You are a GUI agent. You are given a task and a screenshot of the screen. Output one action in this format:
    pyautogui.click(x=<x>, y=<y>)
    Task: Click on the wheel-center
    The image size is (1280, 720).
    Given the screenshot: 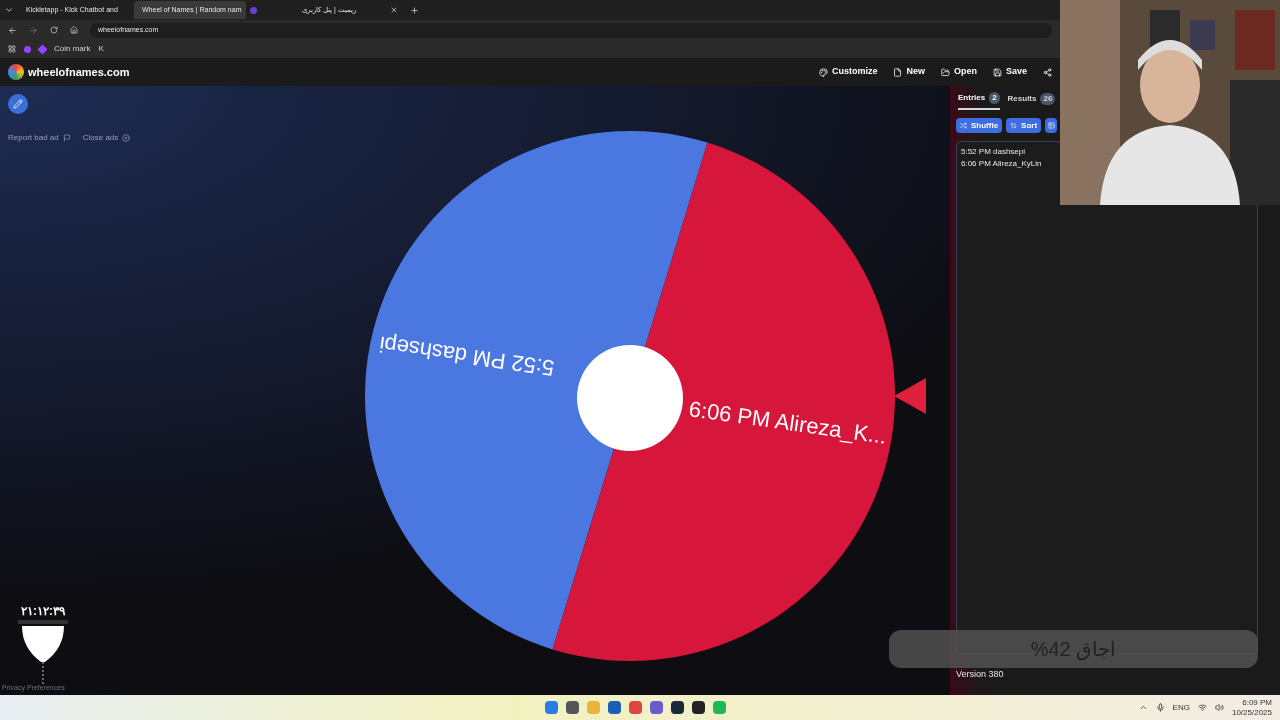 What is the action you would take?
    pyautogui.click(x=630, y=397)
    